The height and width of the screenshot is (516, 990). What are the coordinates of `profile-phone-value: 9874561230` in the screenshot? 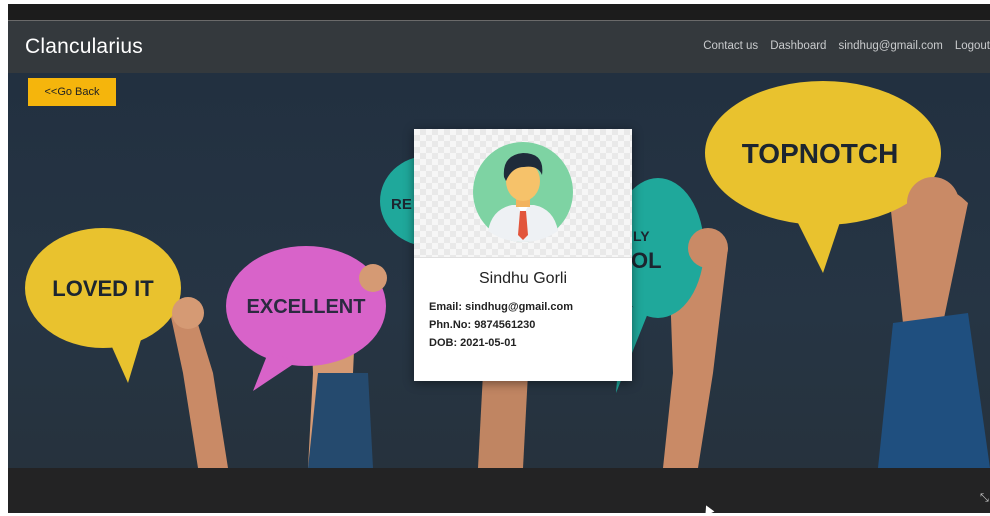 It's located at (505, 325).